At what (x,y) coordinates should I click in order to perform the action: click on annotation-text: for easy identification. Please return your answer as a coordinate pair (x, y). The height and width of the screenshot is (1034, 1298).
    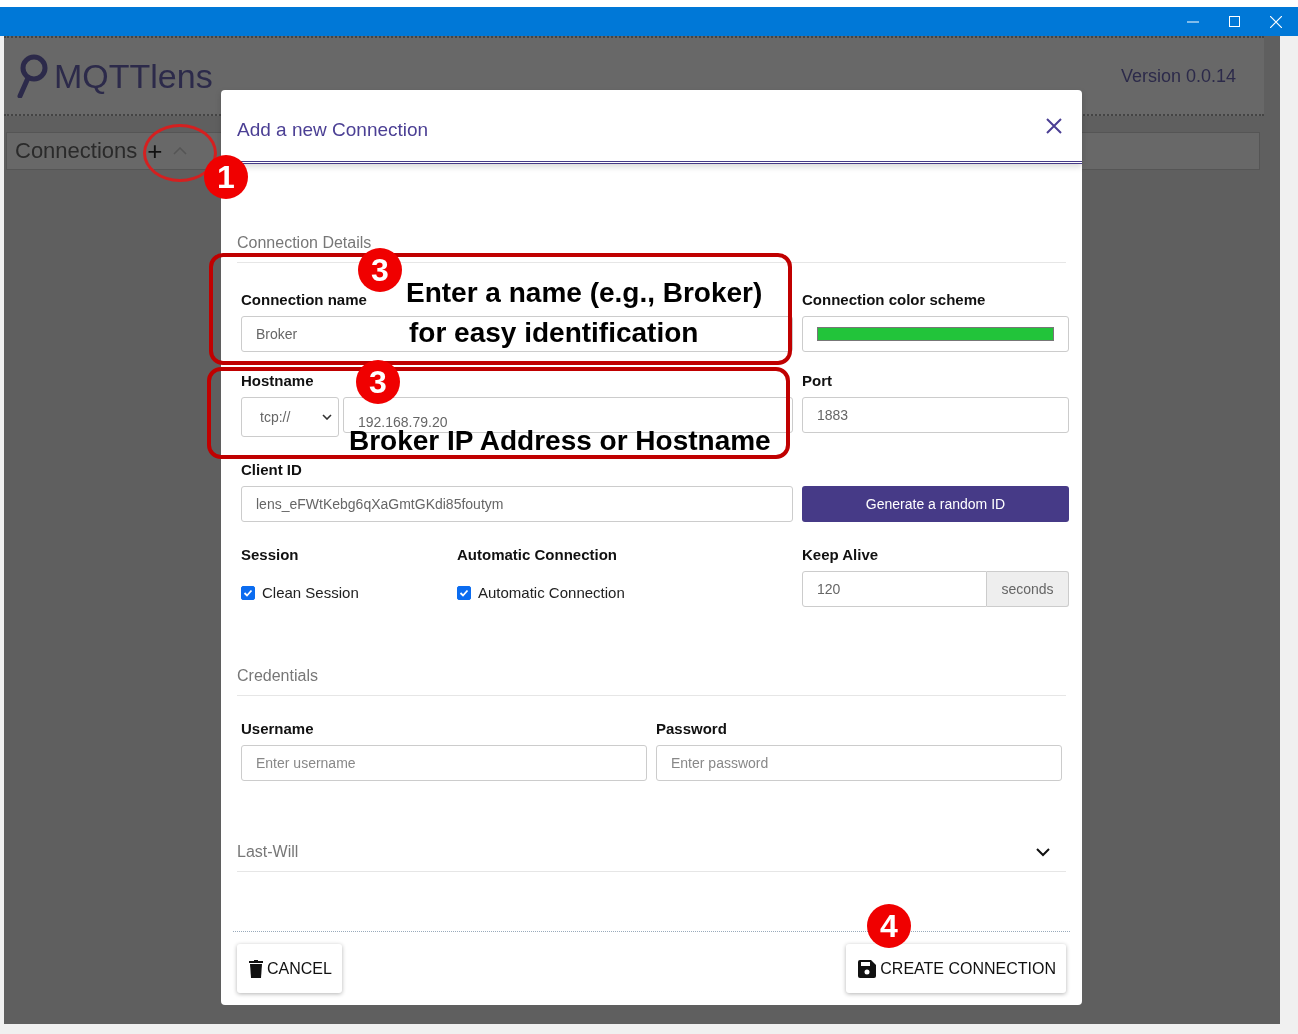
    Looking at the image, I should click on (554, 333).